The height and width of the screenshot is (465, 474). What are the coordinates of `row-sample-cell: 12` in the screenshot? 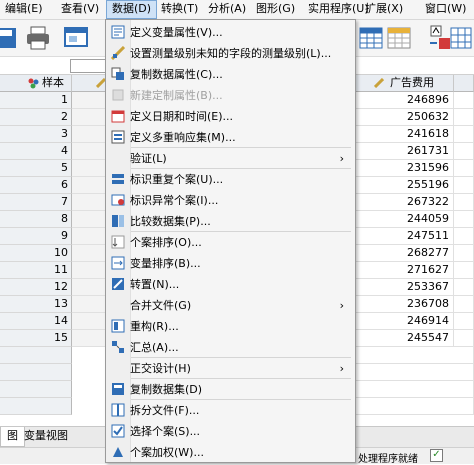 It's located at (36, 287).